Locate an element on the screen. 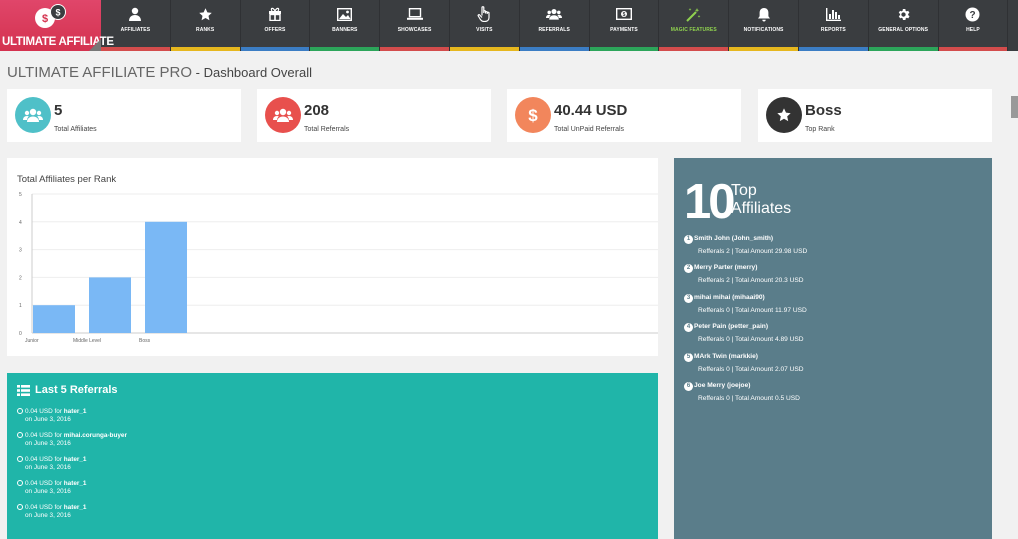 The width and height of the screenshot is (1018, 539). affiliate-stats: Refferals 2 | Total Amount 20.3 USD is located at coordinates (751, 281).